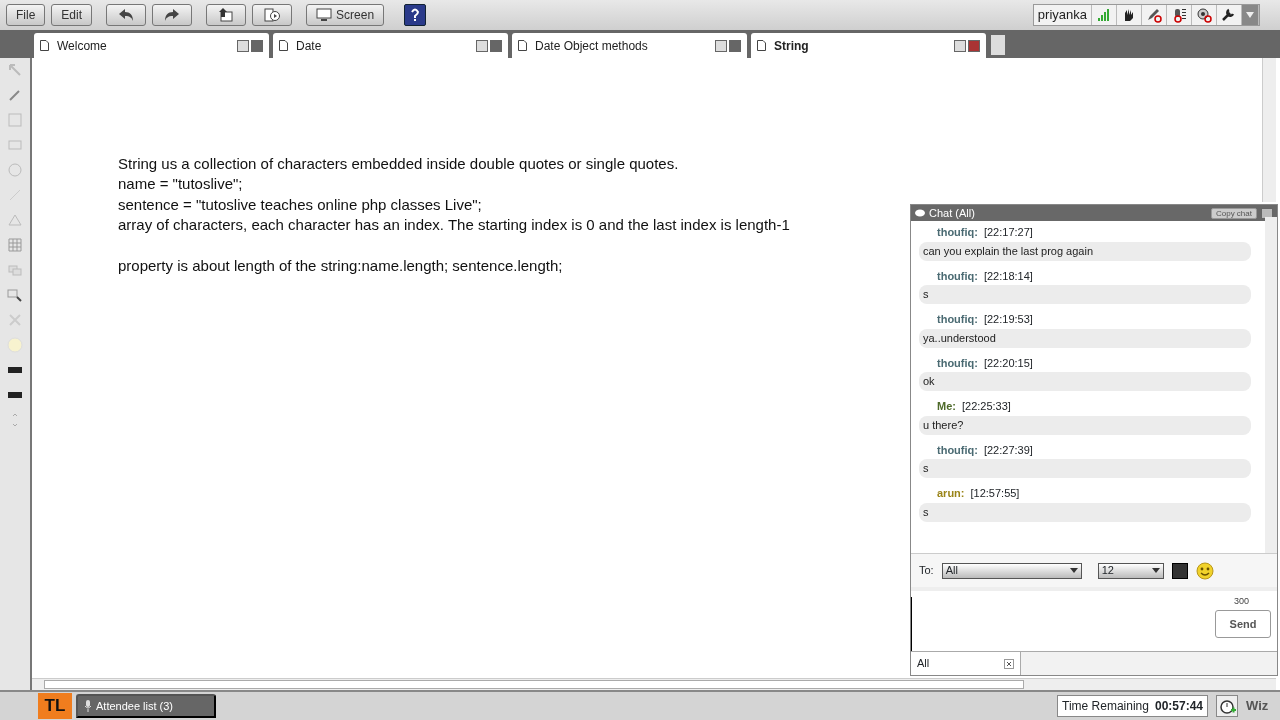  What do you see at coordinates (151, 45) in the screenshot?
I see `tab: Welcome` at bounding box center [151, 45].